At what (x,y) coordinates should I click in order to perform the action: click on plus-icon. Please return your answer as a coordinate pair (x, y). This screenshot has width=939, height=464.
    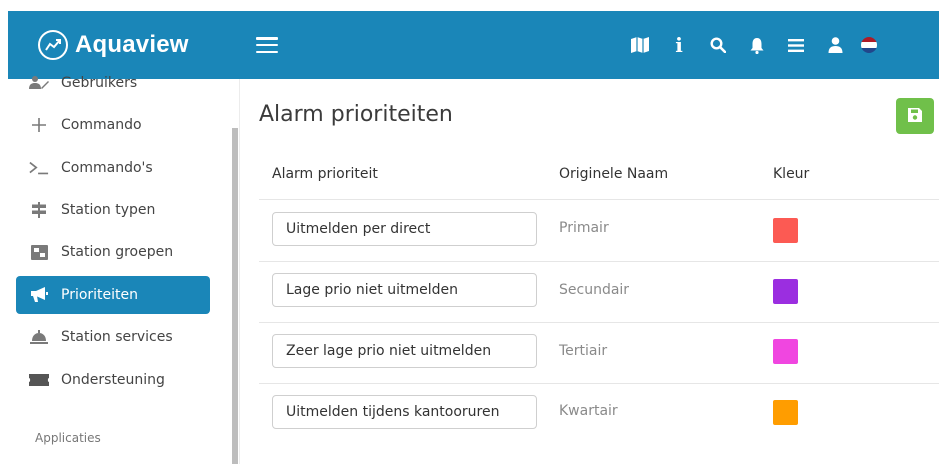
    Looking at the image, I should click on (39, 125).